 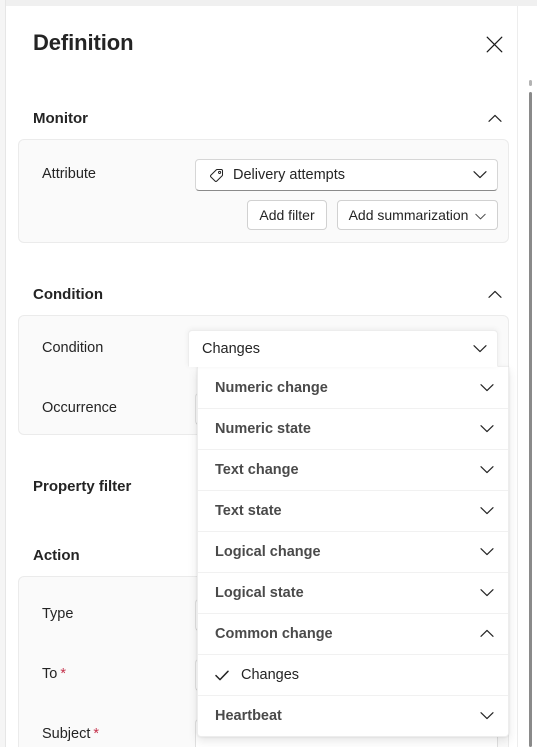 I want to click on subject-label-text: Subject, so click(x=66, y=734).